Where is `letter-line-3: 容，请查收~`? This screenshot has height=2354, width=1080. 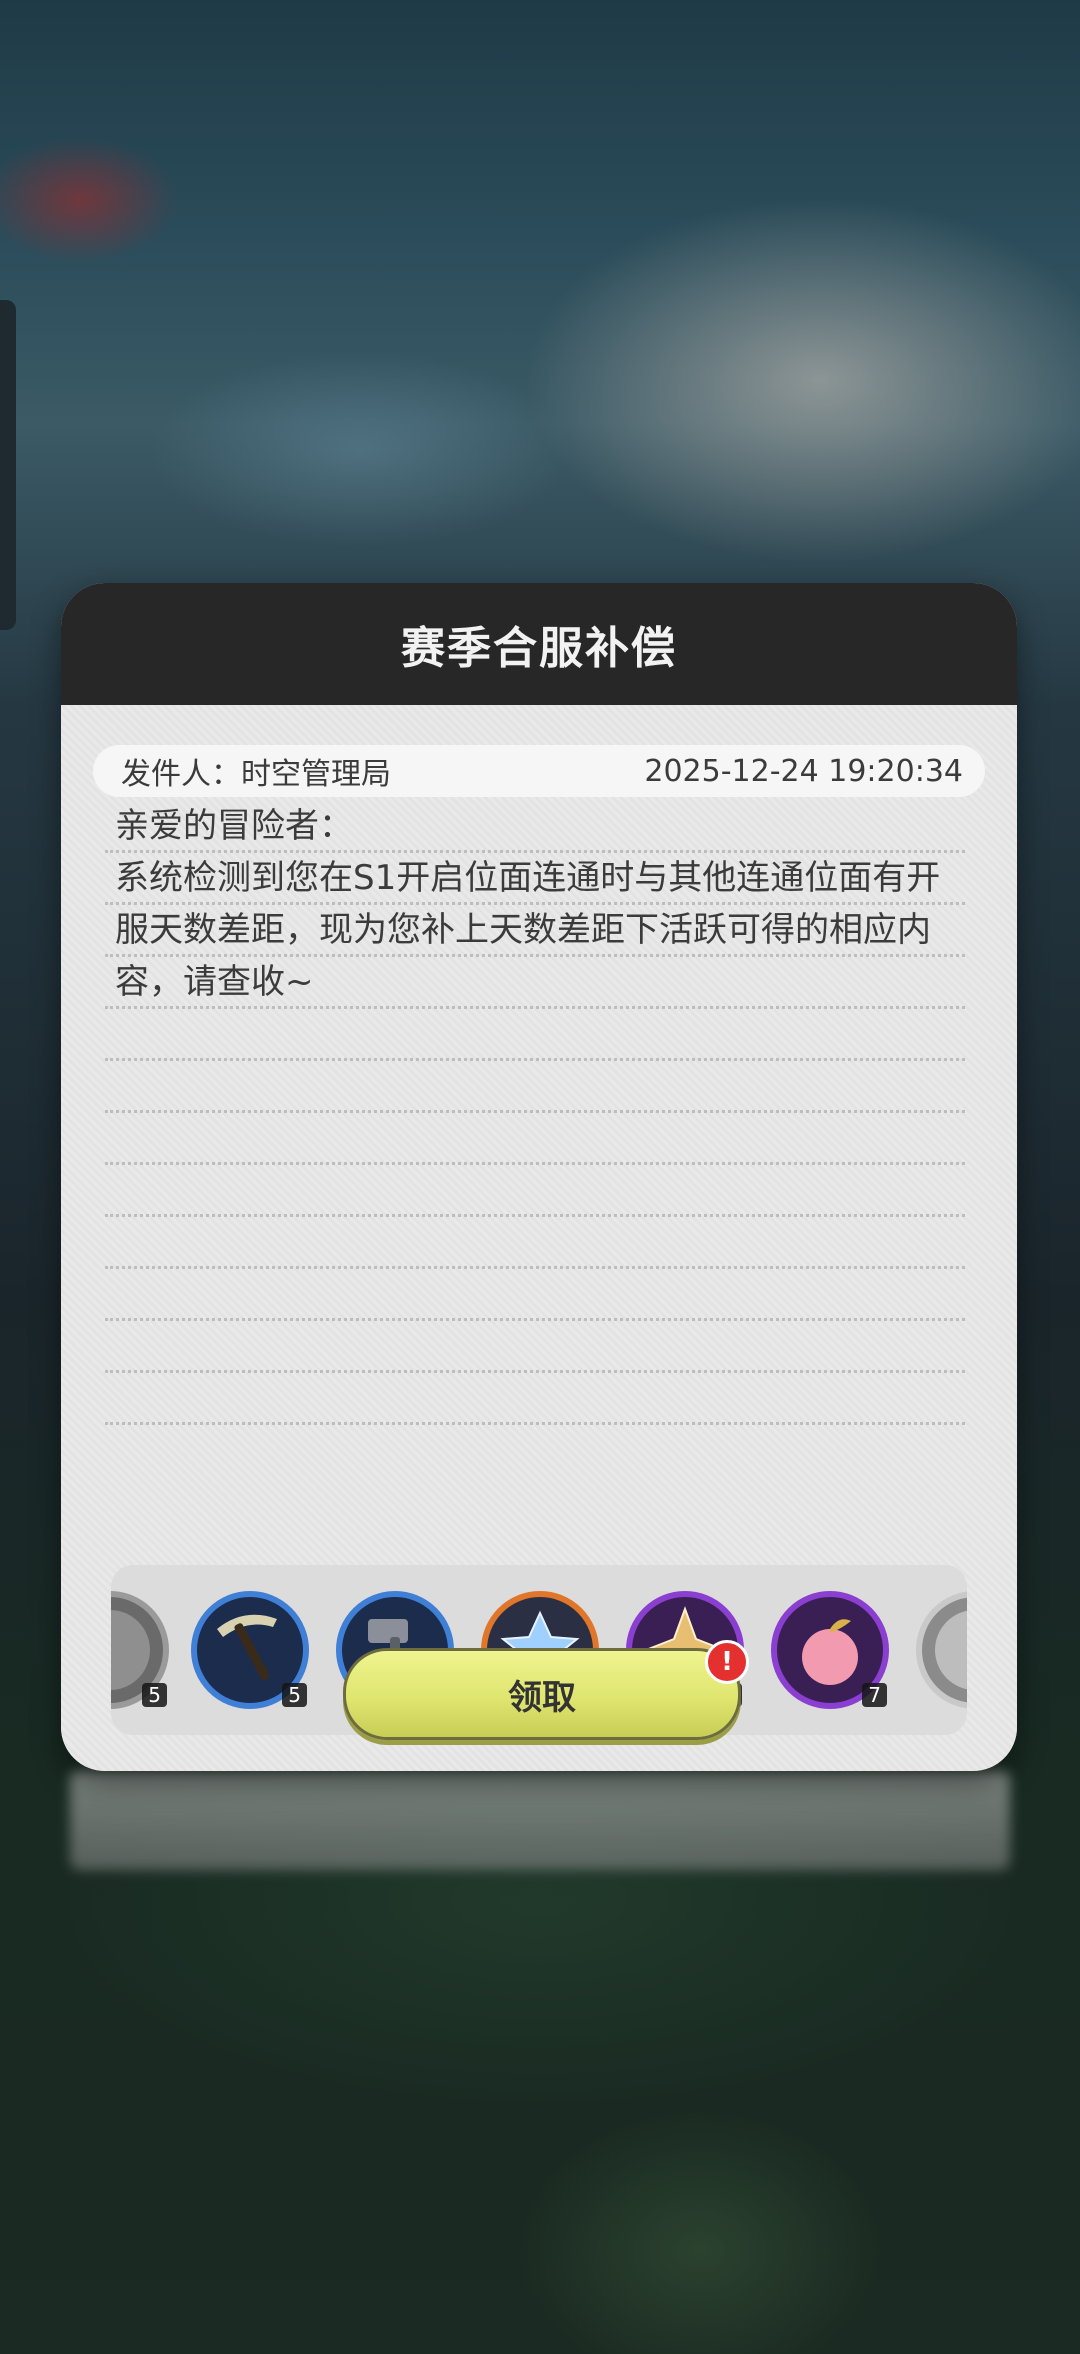
letter-line-3: 容，请查收~ is located at coordinates (214, 982).